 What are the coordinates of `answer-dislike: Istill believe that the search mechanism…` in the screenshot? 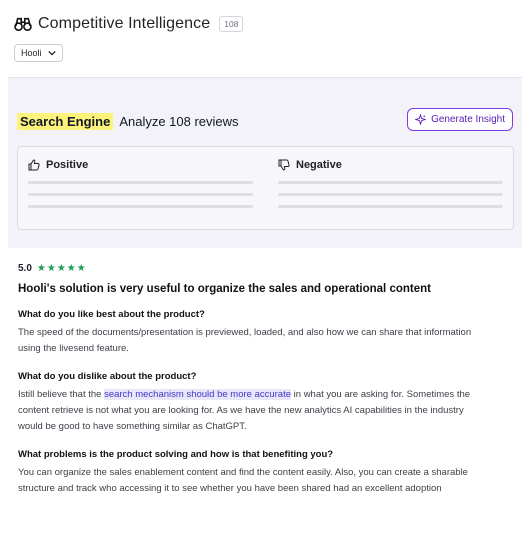 It's located at (253, 411).